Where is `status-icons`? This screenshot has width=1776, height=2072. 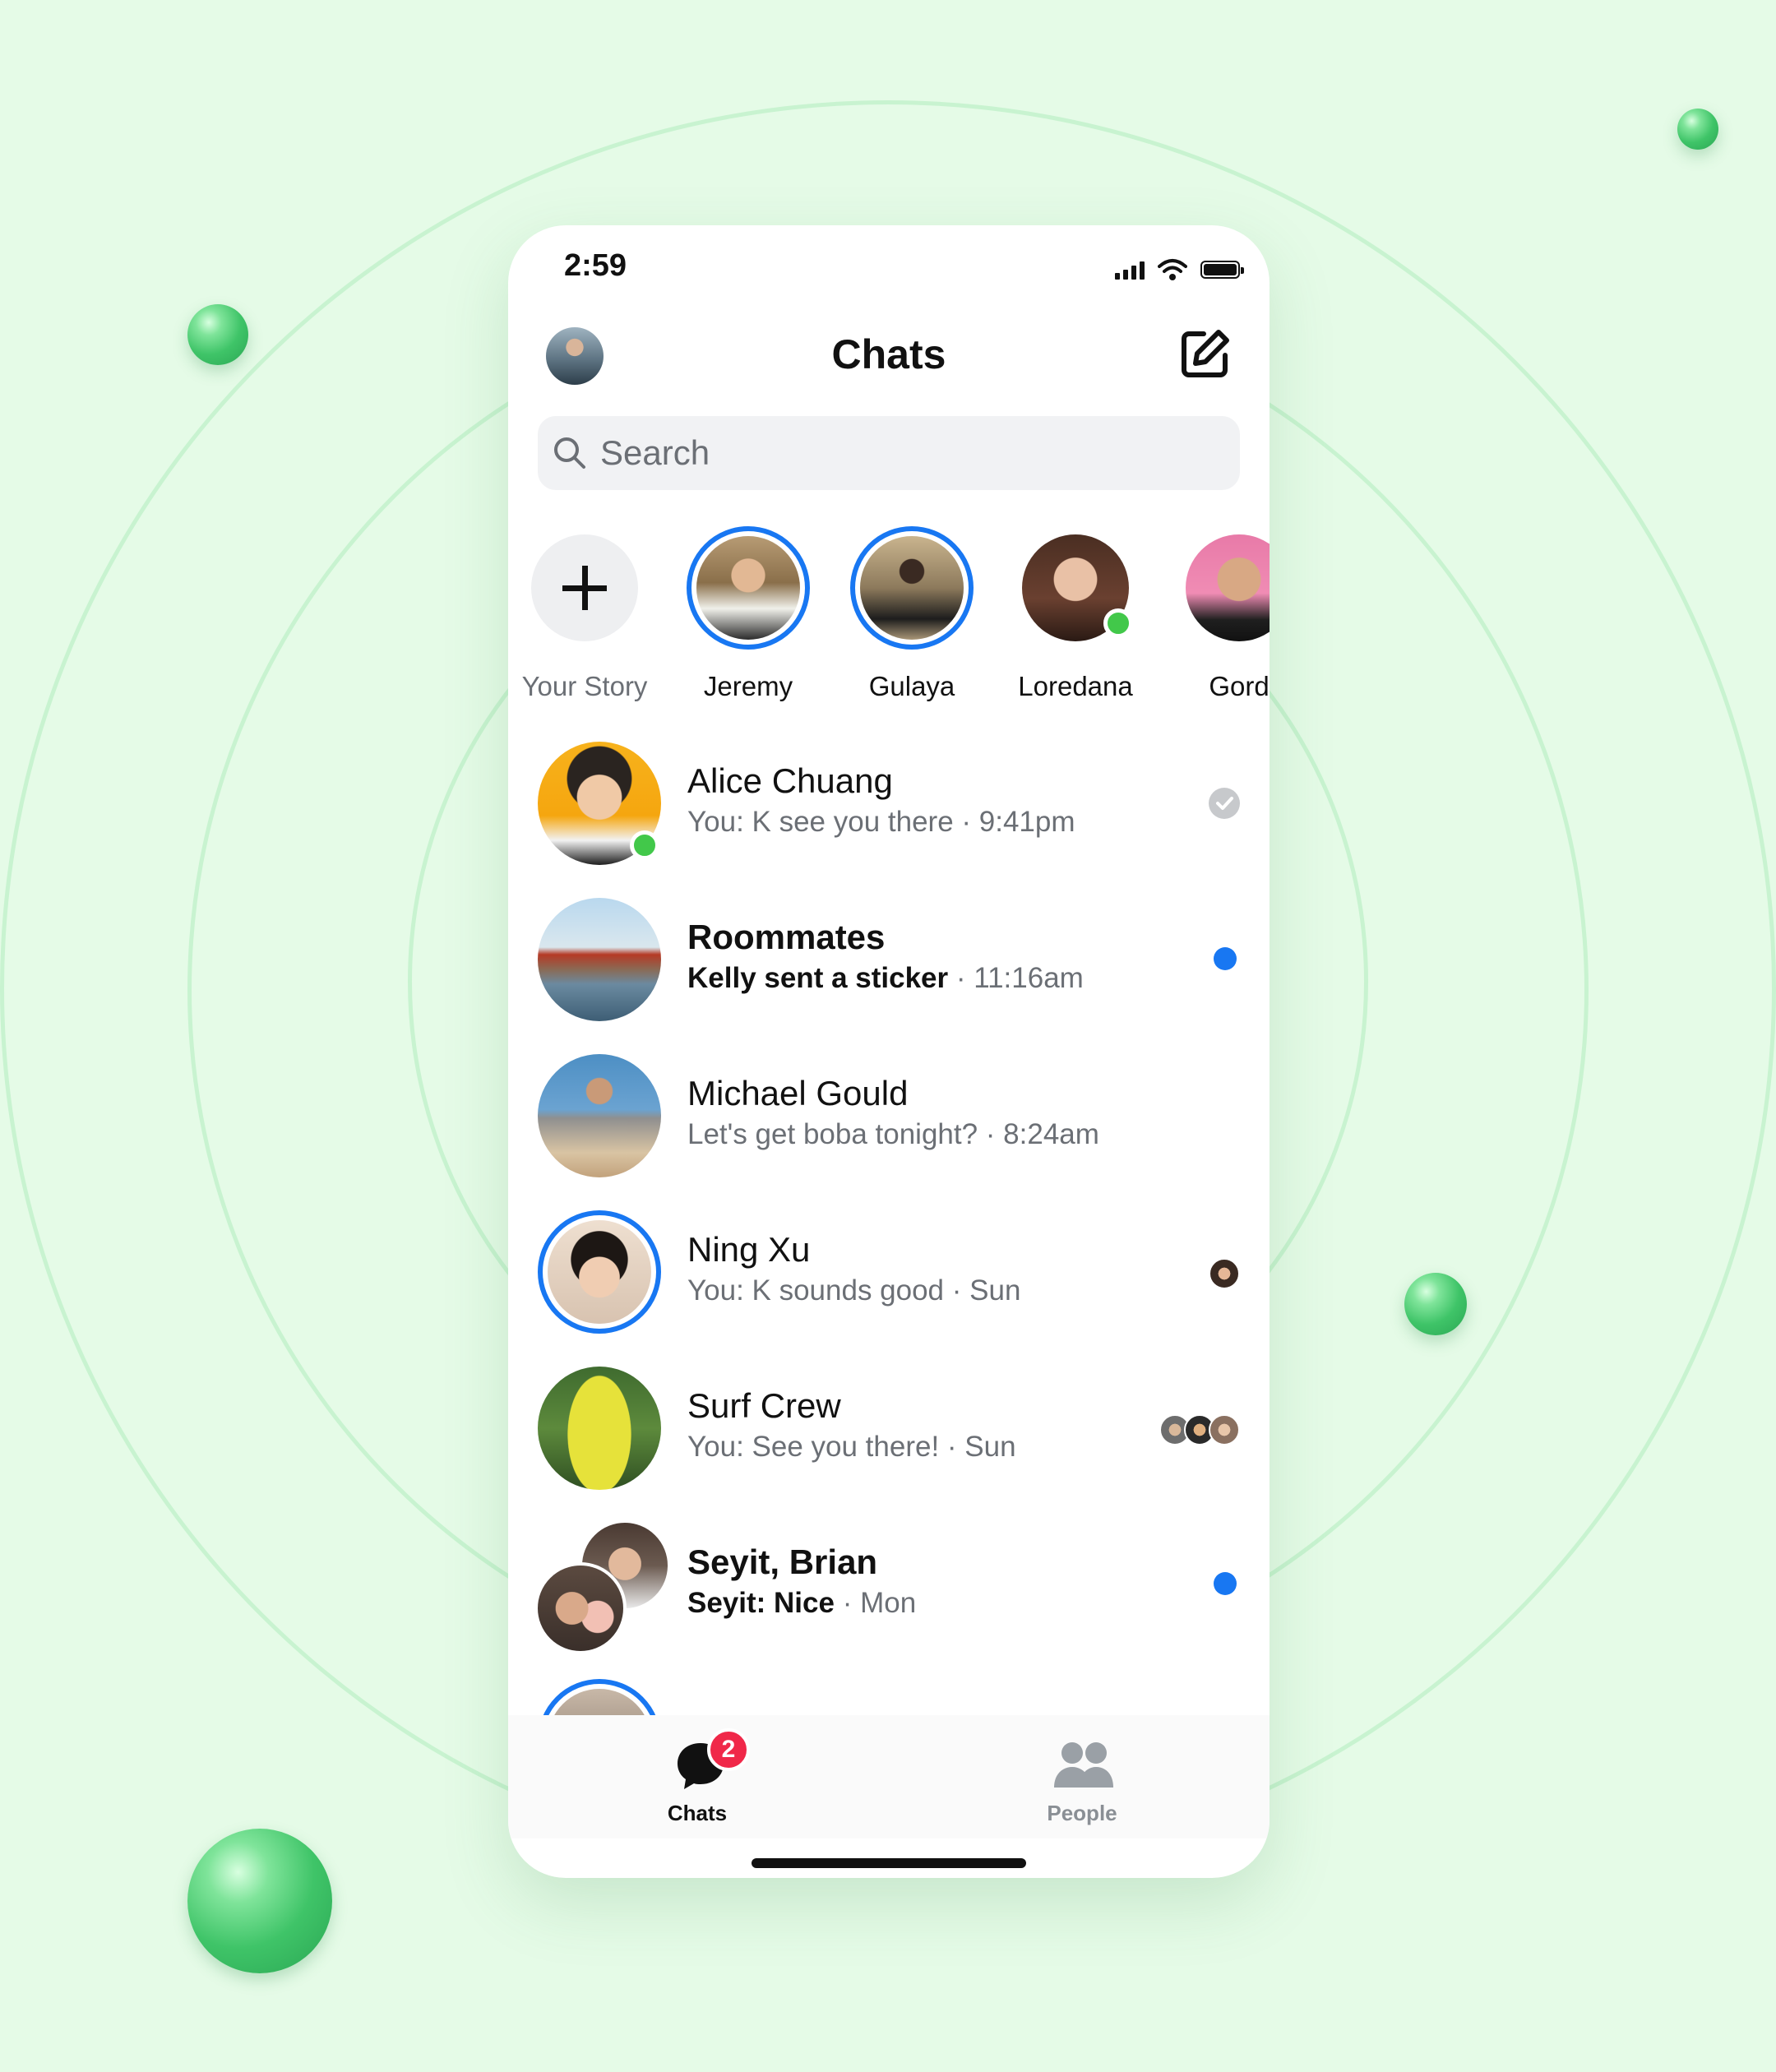 status-icons is located at coordinates (1179, 269).